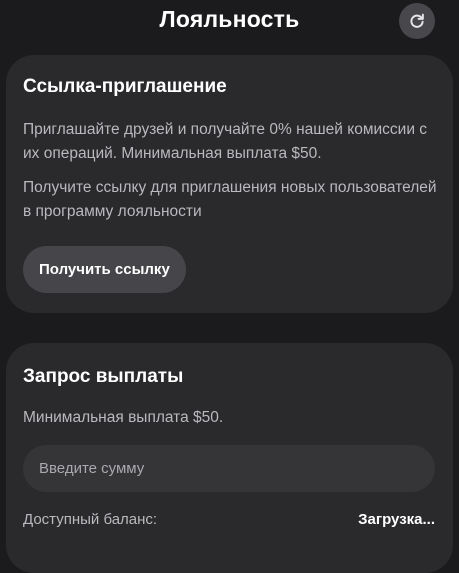  I want to click on balance-label: Доступный баланс:, so click(90, 519).